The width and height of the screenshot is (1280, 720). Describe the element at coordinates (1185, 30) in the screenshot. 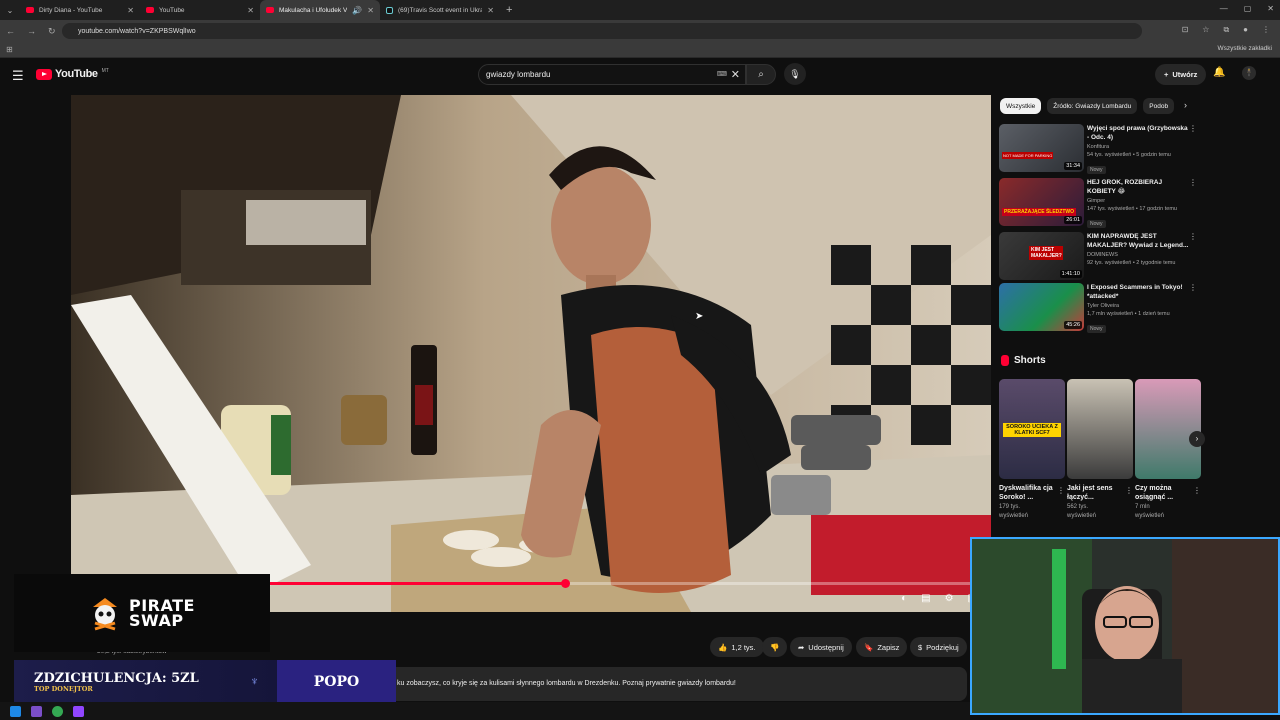

I see `install-icon: ⊡` at that location.